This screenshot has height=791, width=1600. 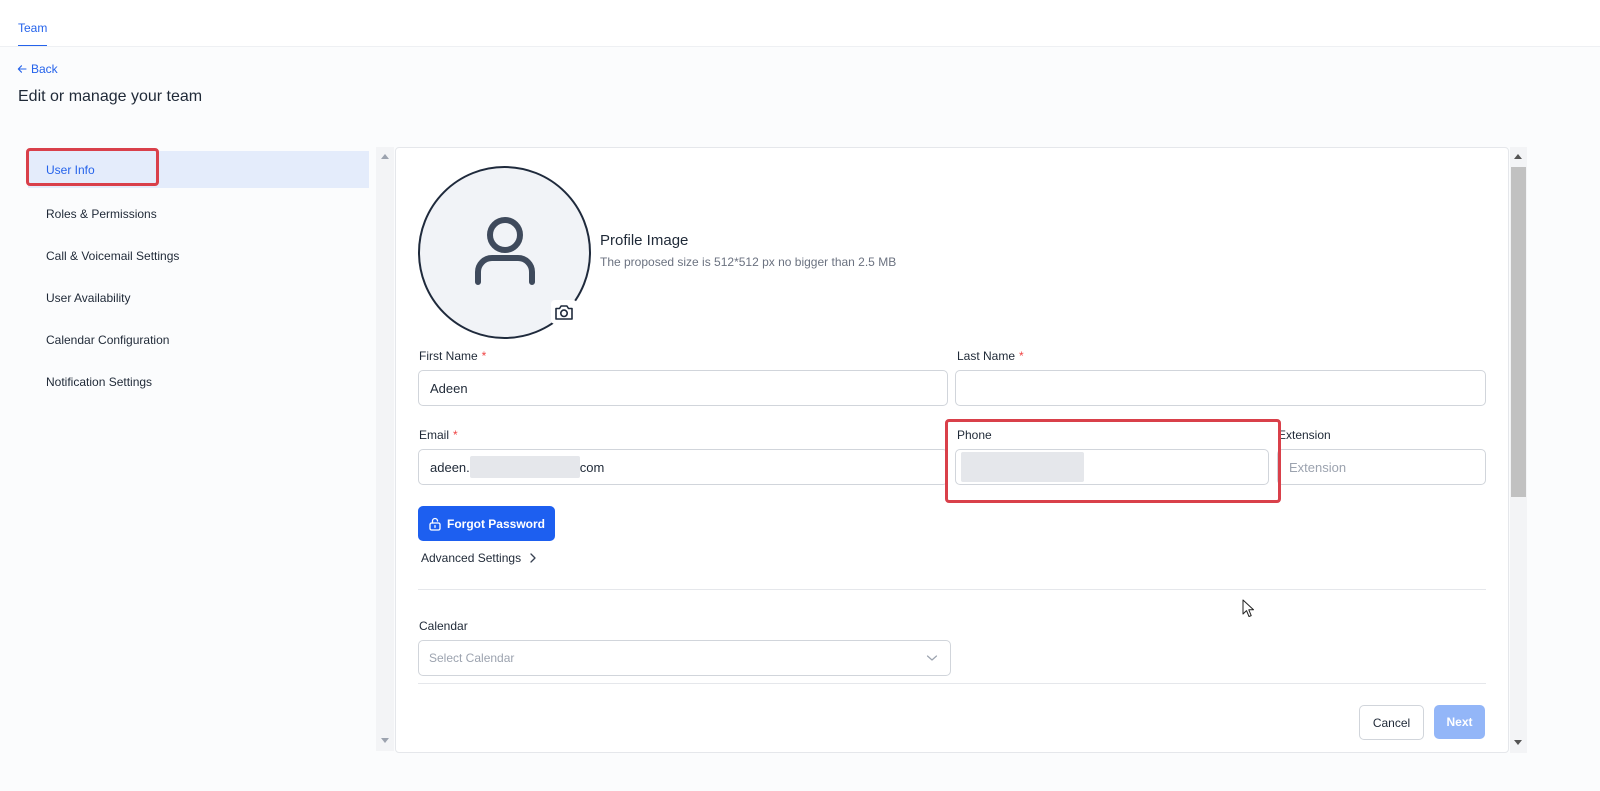 What do you see at coordinates (800, 23) in the screenshot?
I see `top-tab-bar: Team` at bounding box center [800, 23].